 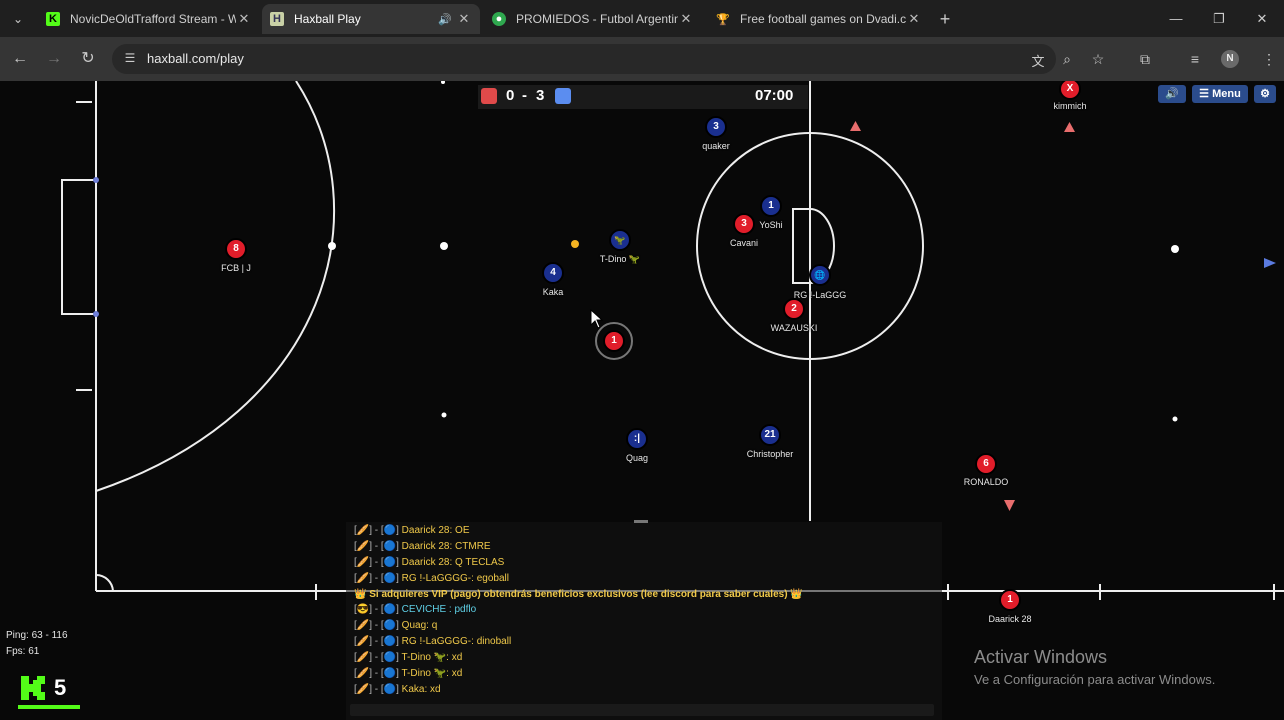 I want to click on tab-search-chevron-icon: ⌄, so click(x=18, y=19).